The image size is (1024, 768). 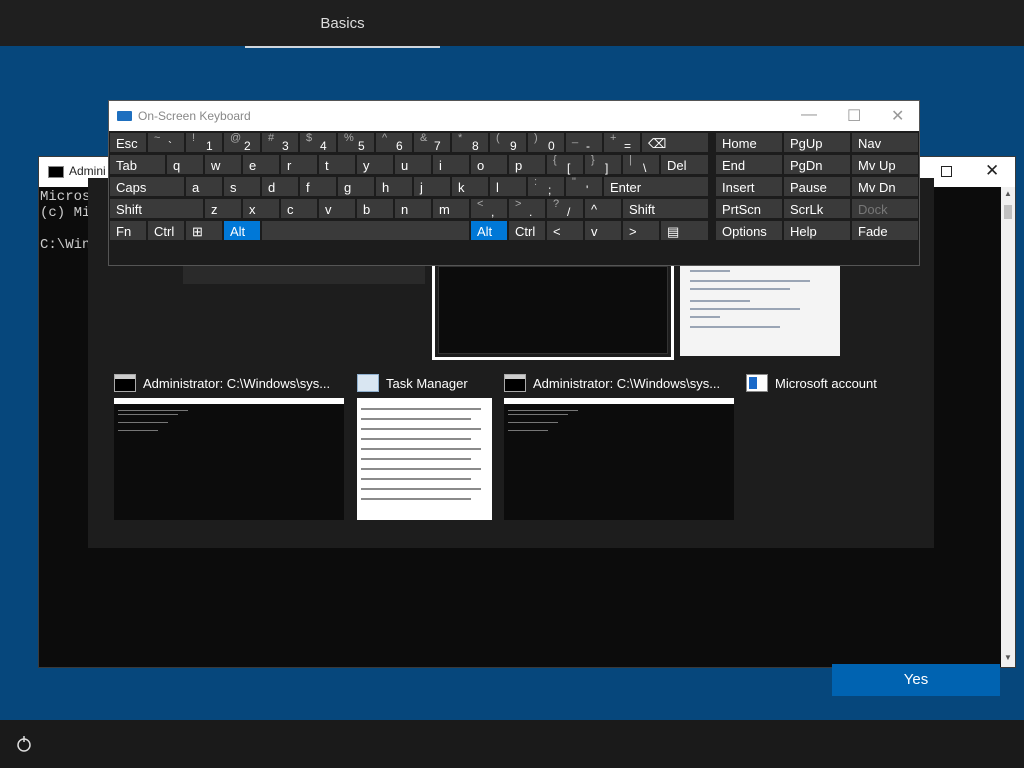 I want to click on key-]: }], so click(x=603, y=164).